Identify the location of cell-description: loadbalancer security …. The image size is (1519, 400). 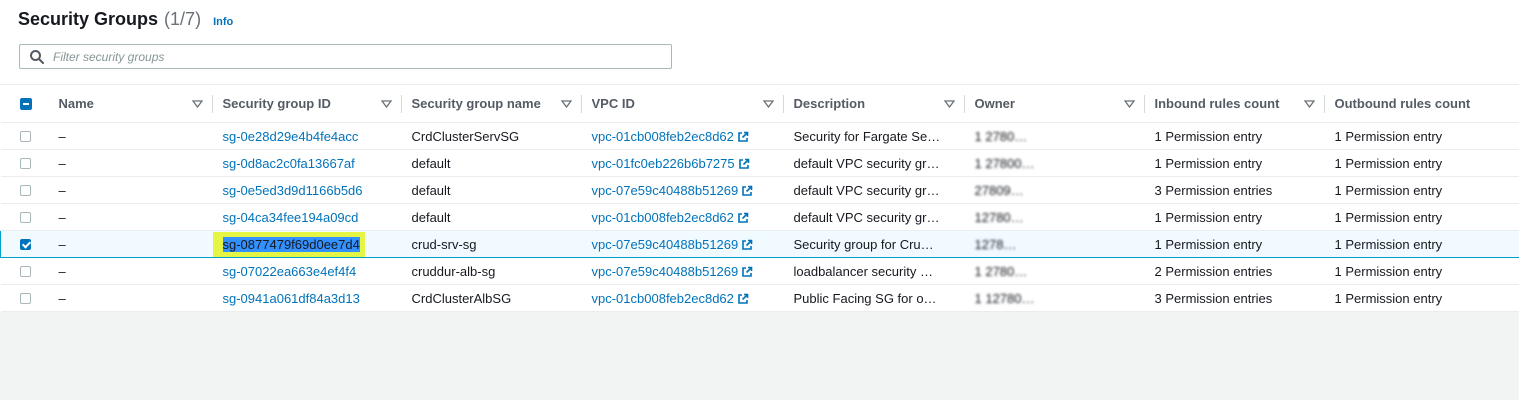
(874, 271).